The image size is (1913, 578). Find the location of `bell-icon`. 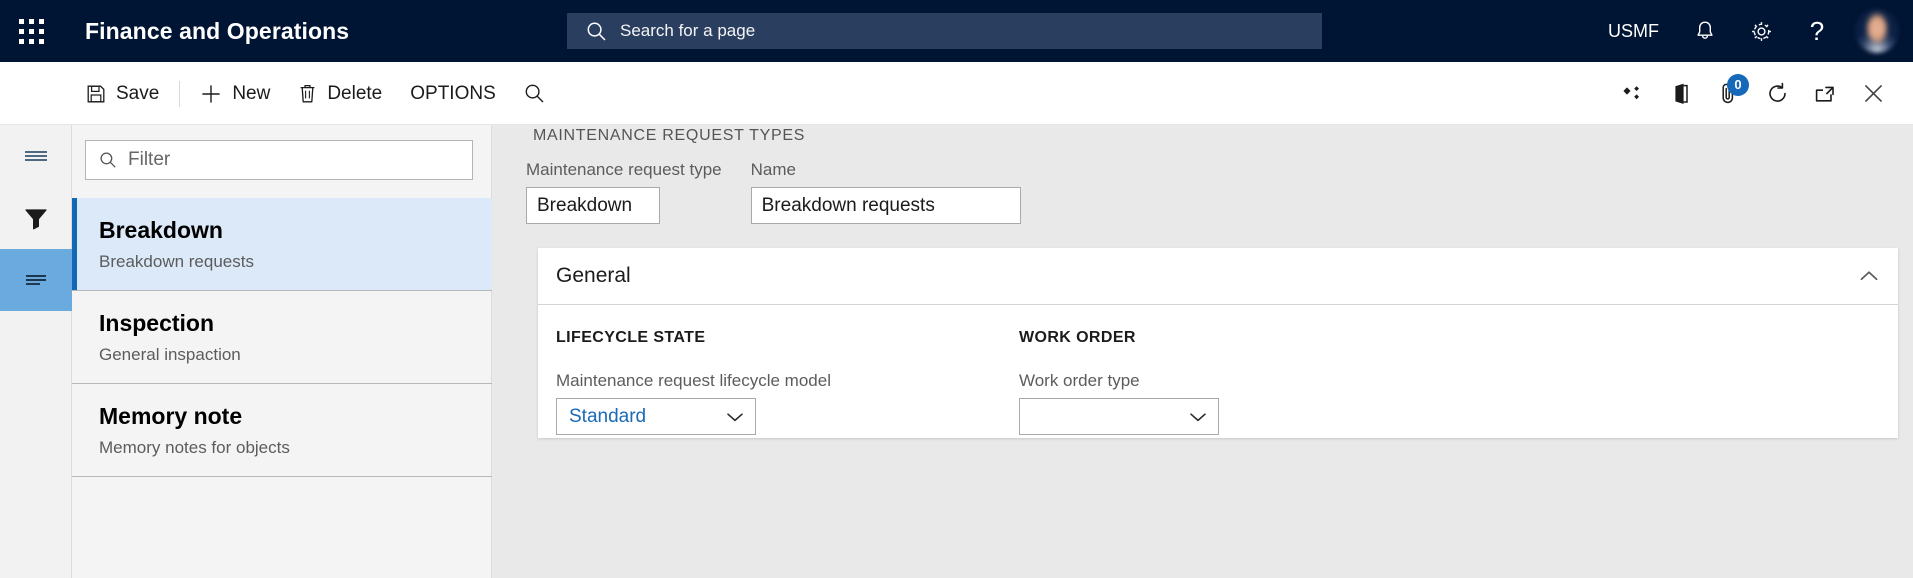

bell-icon is located at coordinates (1705, 30).